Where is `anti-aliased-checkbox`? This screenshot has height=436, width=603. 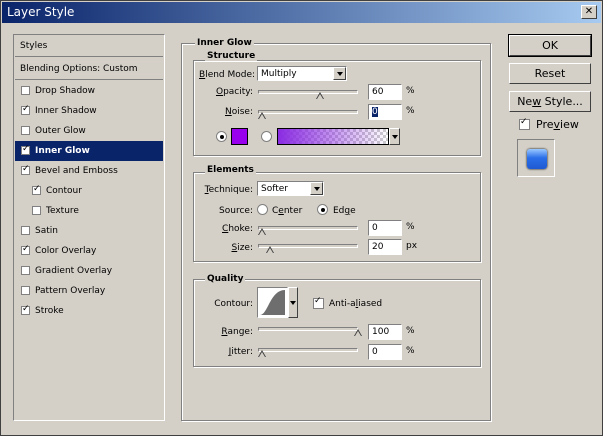
anti-aliased-checkbox is located at coordinates (318, 302).